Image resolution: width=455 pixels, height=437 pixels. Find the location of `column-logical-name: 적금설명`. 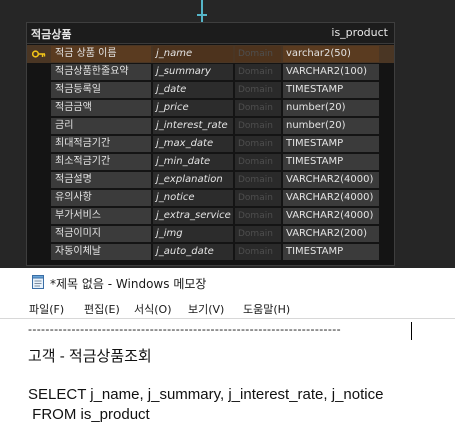

column-logical-name: 적금설명 is located at coordinates (101, 180).